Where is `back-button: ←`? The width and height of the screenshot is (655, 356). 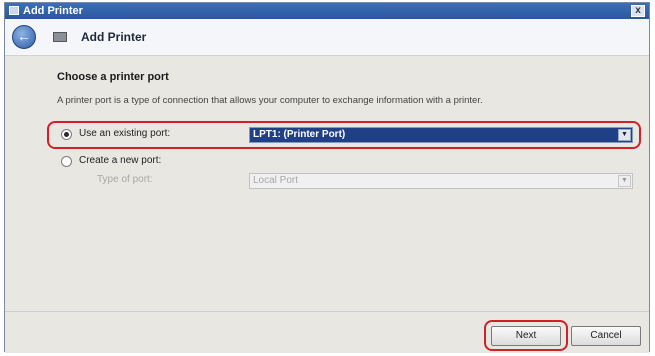 back-button: ← is located at coordinates (24, 37).